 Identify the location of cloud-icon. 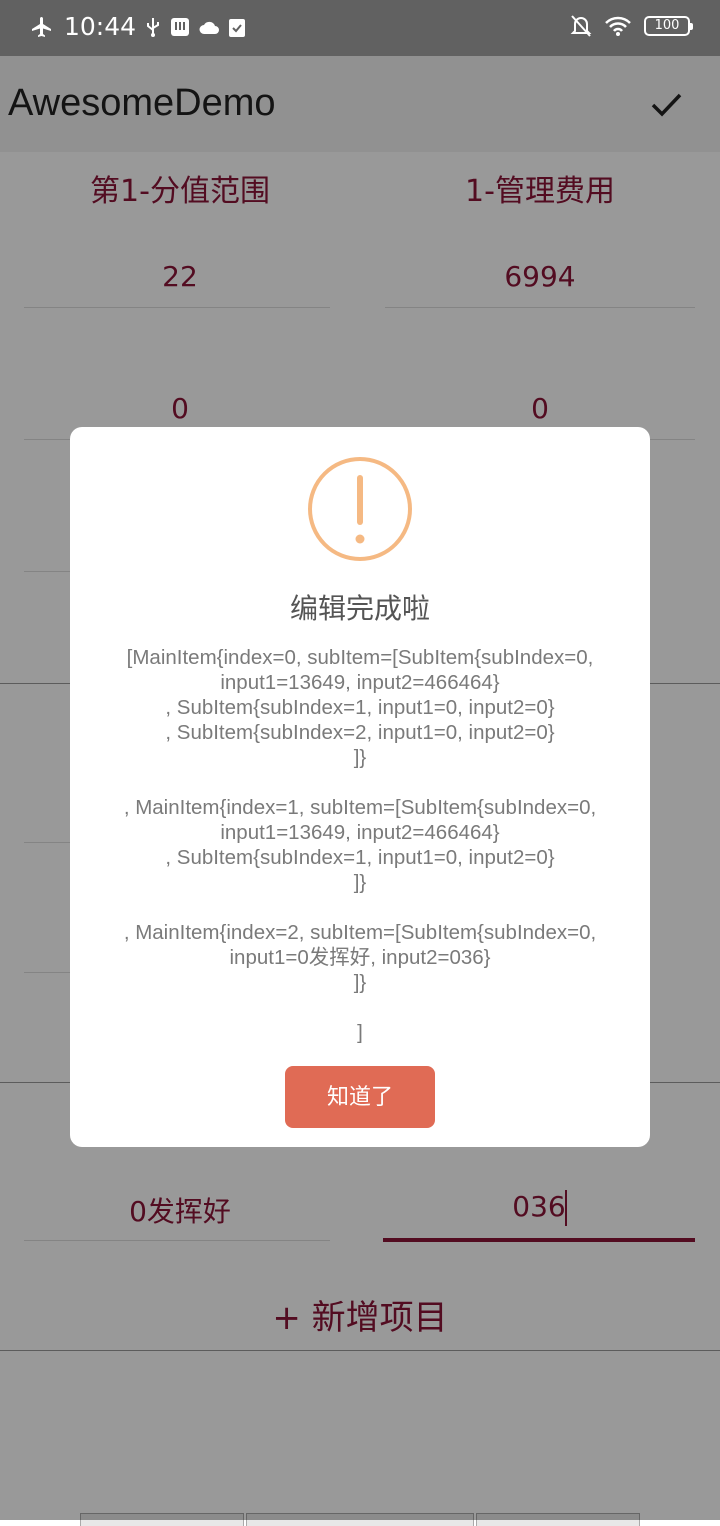
(209, 27).